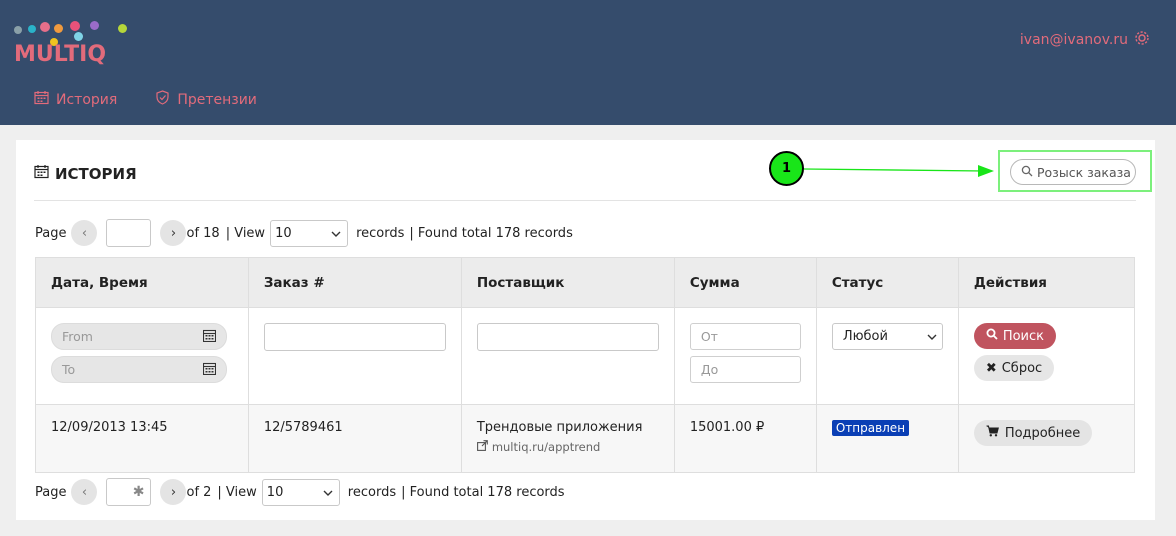 This screenshot has height=536, width=1176. What do you see at coordinates (992, 433) in the screenshot?
I see `cart-icon` at bounding box center [992, 433].